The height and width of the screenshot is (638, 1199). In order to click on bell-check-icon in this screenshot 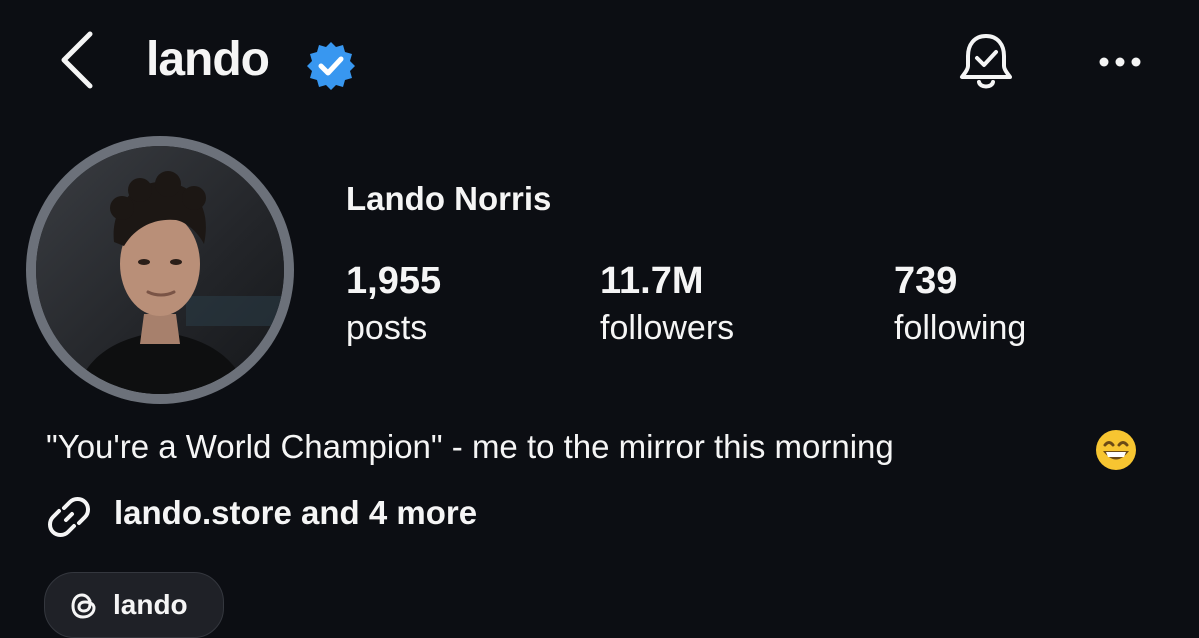, I will do `click(986, 61)`.